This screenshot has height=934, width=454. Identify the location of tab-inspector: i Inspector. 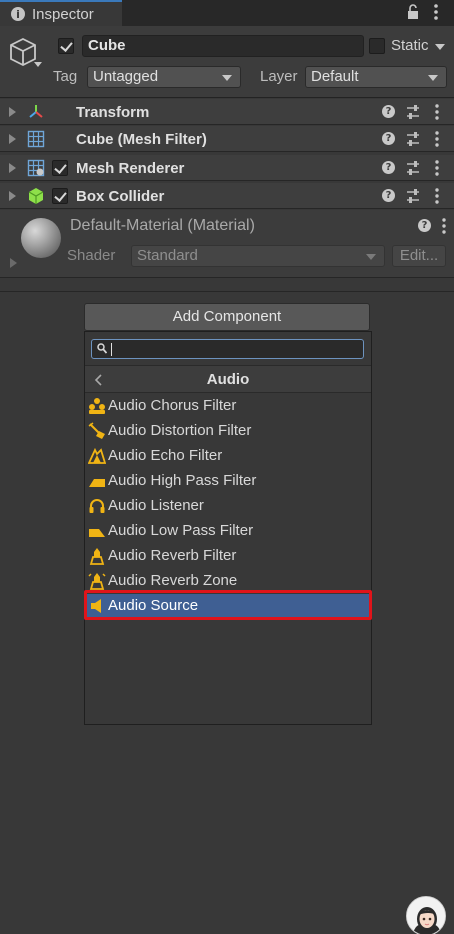
(61, 13).